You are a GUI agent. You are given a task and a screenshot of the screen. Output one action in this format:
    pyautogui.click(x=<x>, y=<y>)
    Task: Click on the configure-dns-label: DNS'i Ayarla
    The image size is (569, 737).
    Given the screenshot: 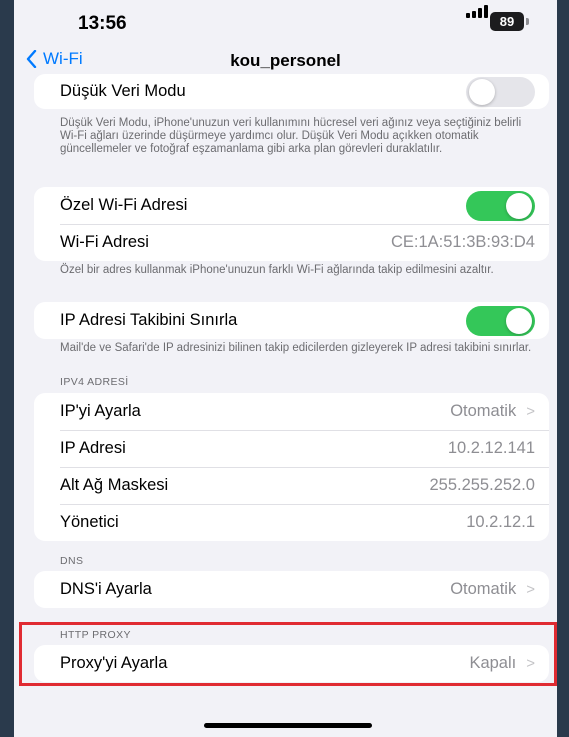 What is the action you would take?
    pyautogui.click(x=106, y=589)
    